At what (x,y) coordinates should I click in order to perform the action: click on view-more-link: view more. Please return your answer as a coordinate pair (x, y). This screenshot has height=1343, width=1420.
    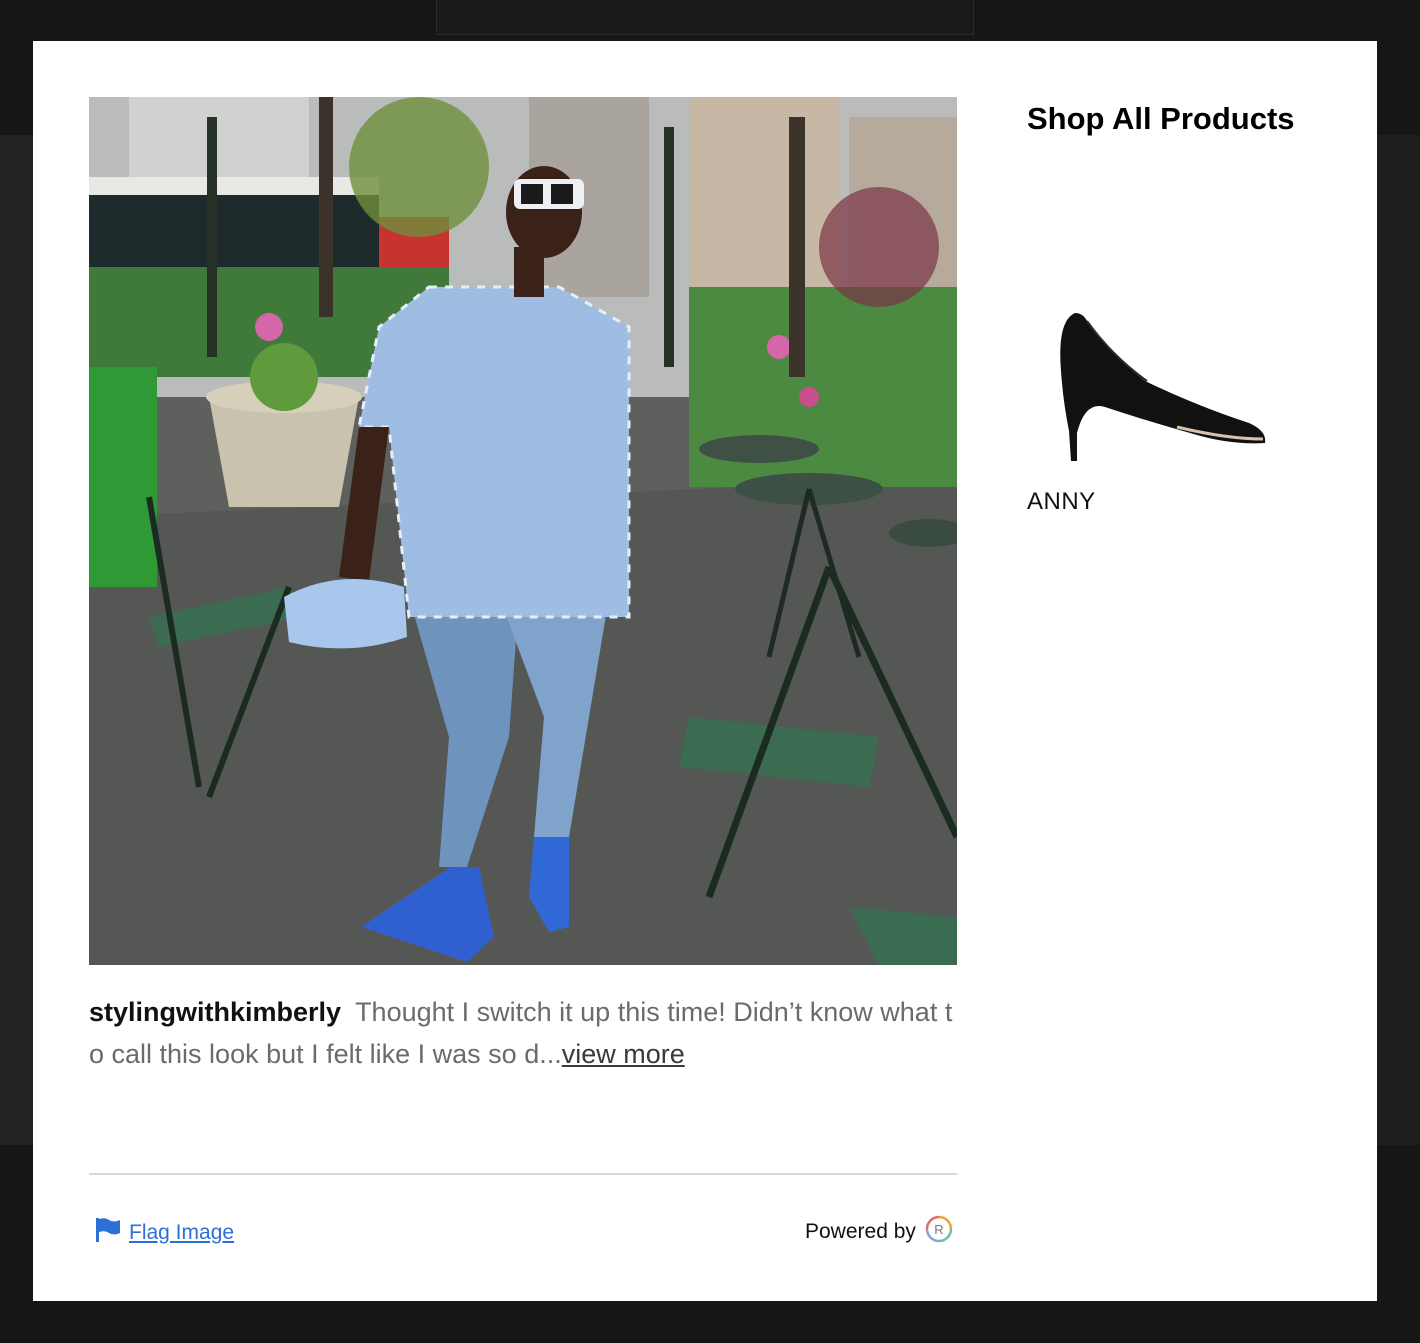
    Looking at the image, I should click on (623, 1054).